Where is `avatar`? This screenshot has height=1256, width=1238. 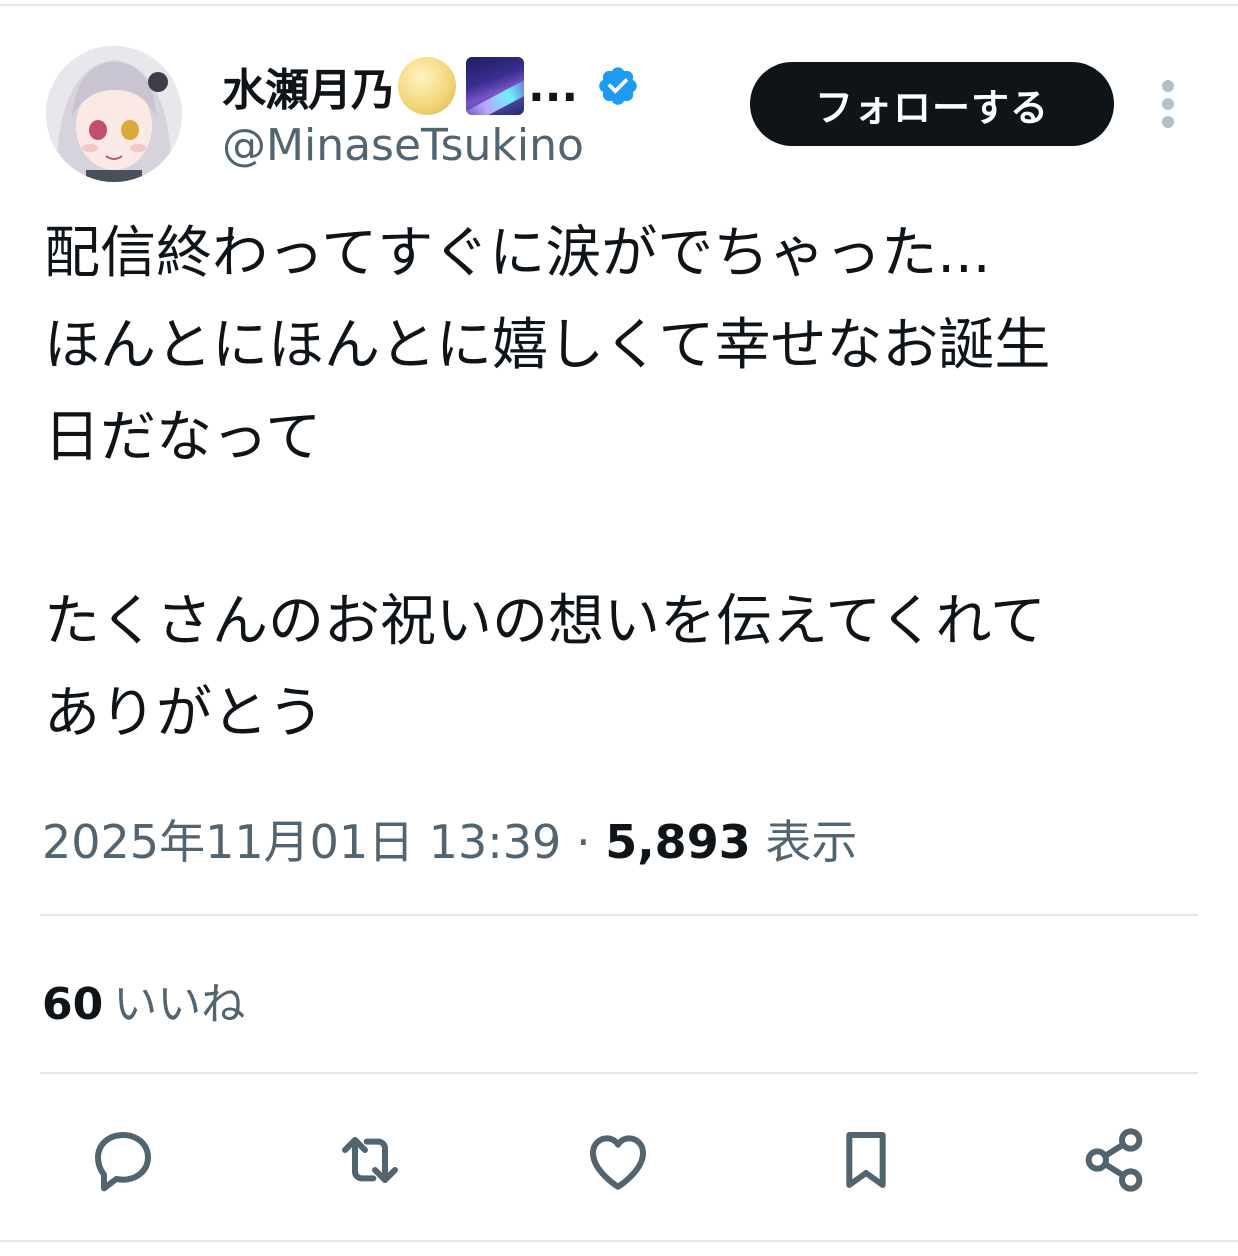
avatar is located at coordinates (114, 114).